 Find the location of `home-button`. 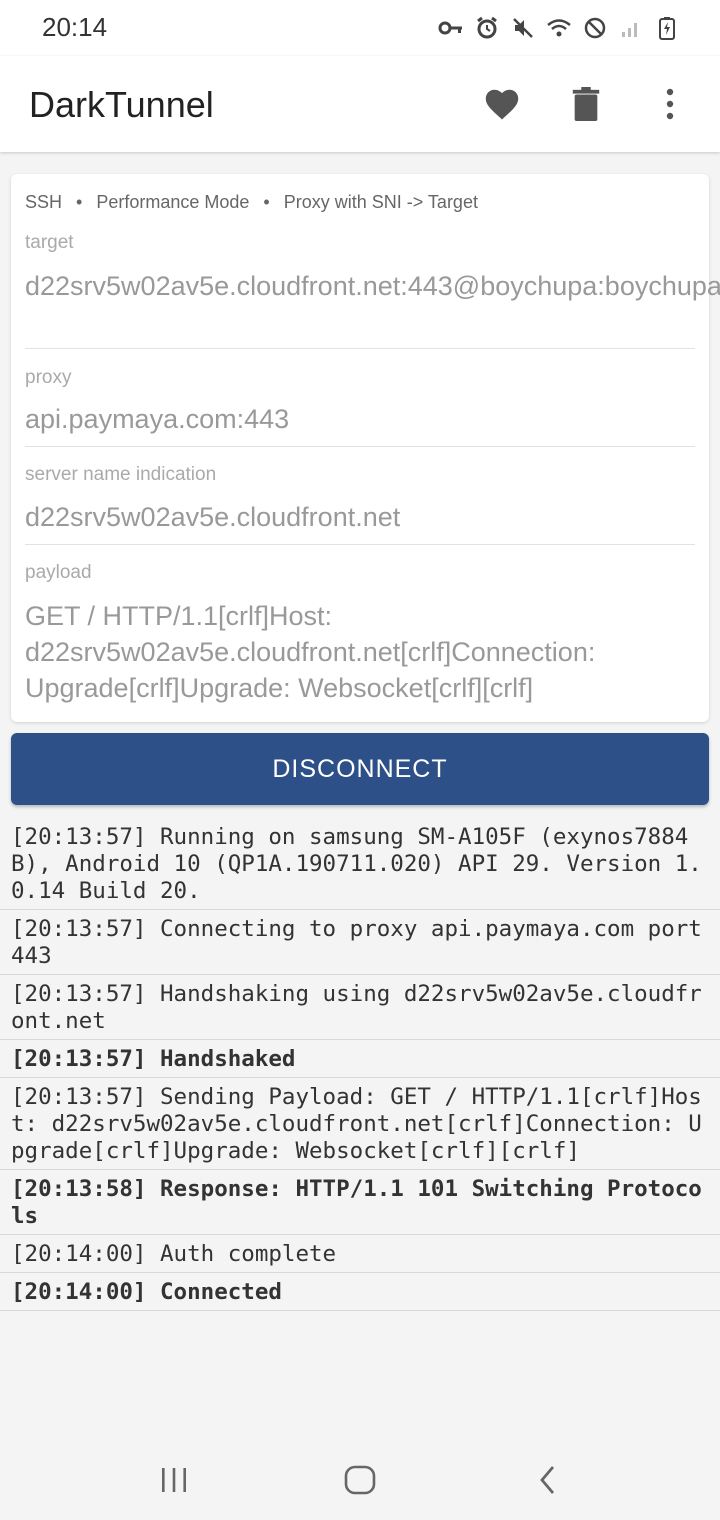

home-button is located at coordinates (360, 1480).